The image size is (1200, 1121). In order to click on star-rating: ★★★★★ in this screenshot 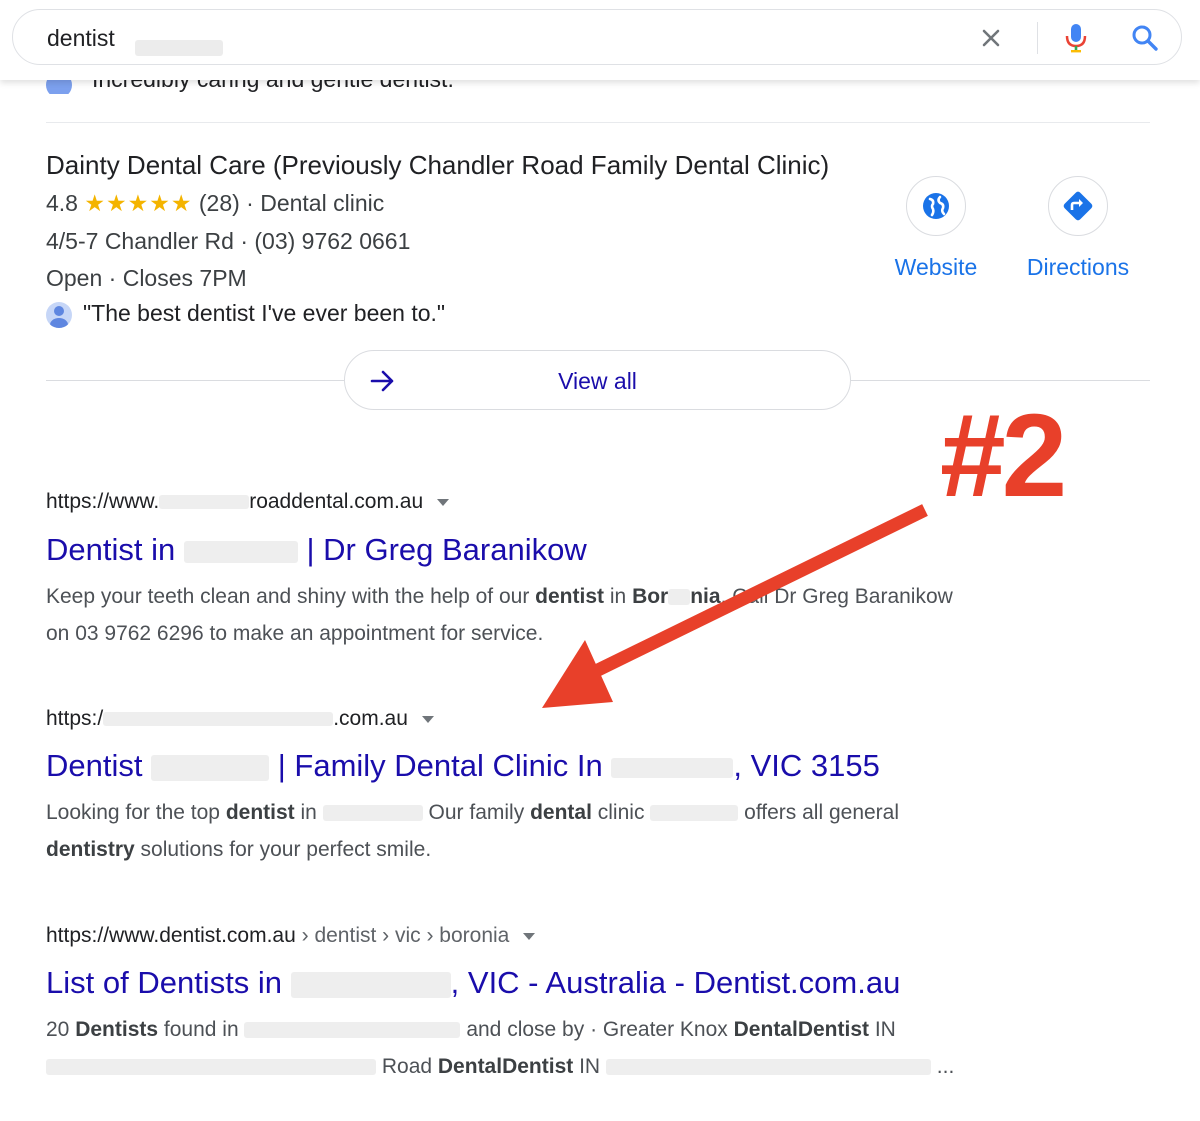, I will do `click(138, 203)`.